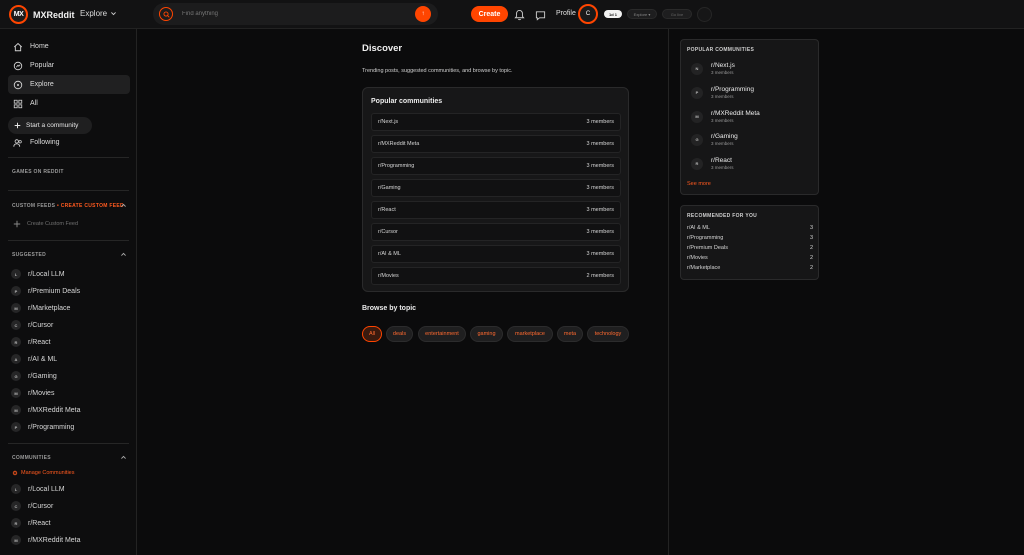  What do you see at coordinates (699, 184) in the screenshot?
I see `see-more-link: See more` at bounding box center [699, 184].